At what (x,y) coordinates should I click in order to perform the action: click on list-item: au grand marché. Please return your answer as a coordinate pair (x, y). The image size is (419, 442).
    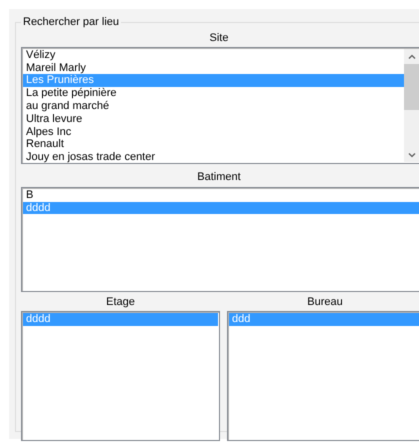
    Looking at the image, I should click on (213, 106).